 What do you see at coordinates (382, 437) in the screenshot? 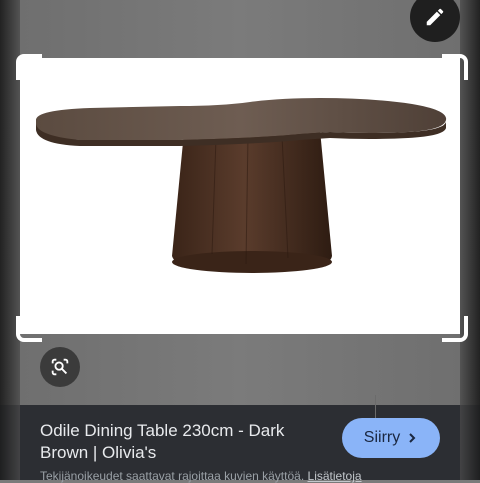
I see `goto-label: Siirry` at bounding box center [382, 437].